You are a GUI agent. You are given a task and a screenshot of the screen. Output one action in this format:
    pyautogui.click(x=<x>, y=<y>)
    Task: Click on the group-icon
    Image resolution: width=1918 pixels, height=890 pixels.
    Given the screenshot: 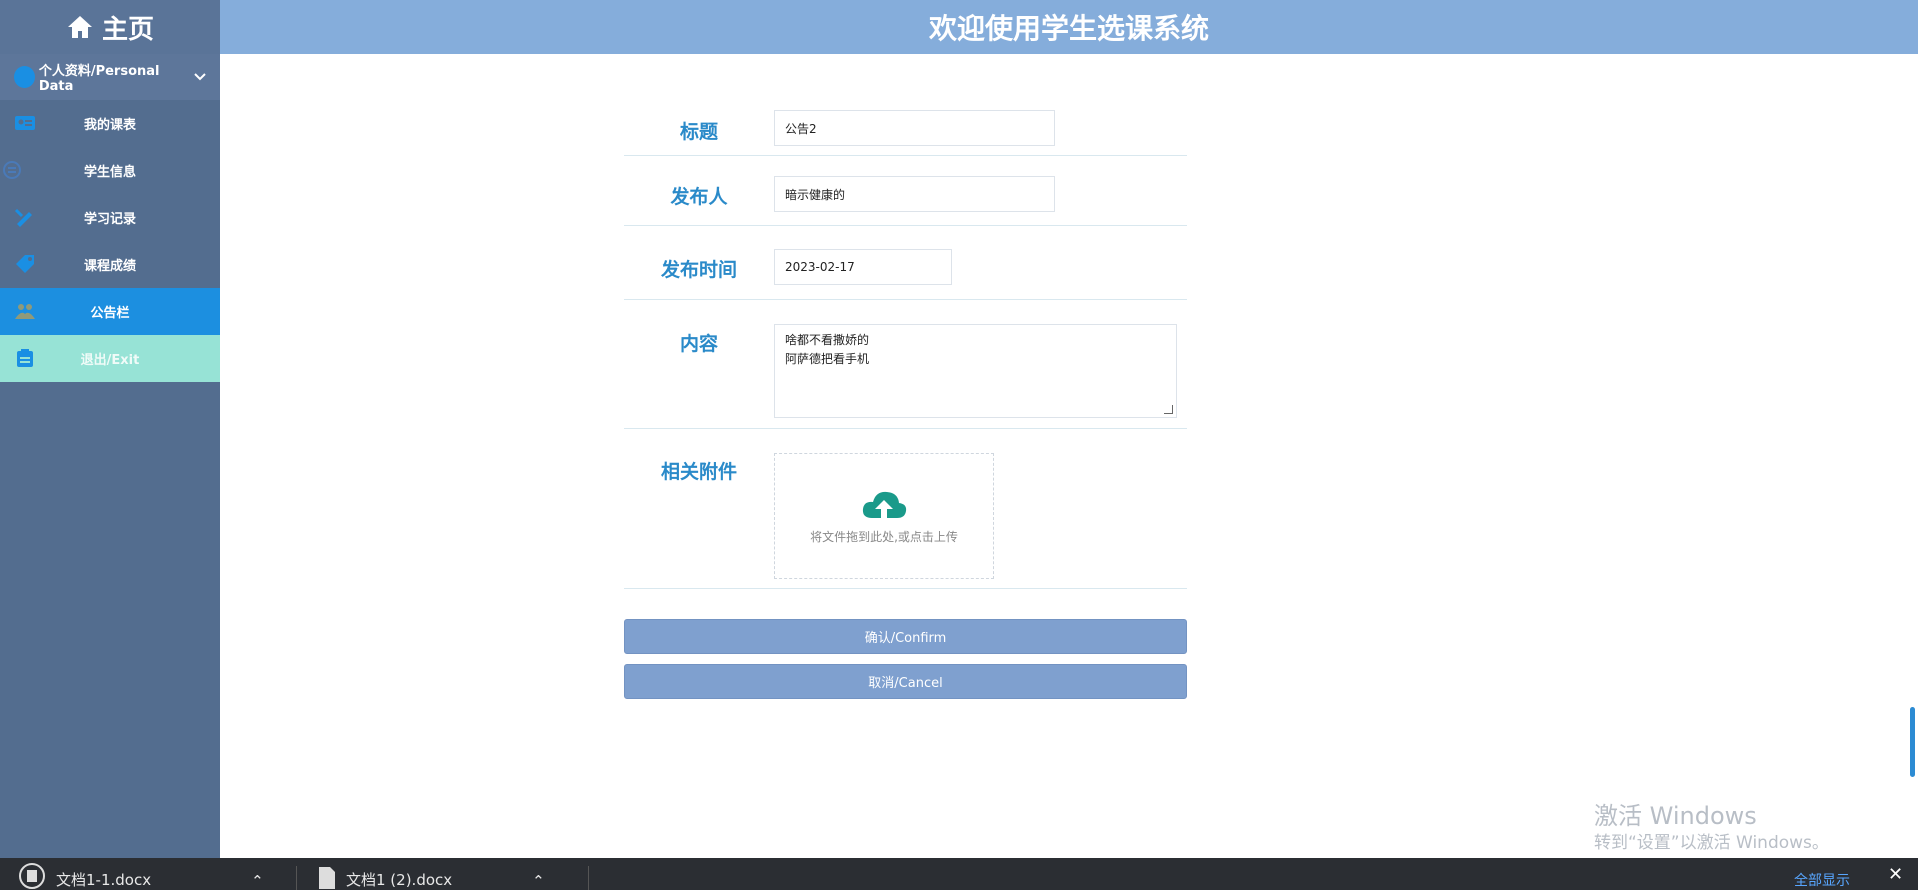 What is the action you would take?
    pyautogui.click(x=25, y=311)
    